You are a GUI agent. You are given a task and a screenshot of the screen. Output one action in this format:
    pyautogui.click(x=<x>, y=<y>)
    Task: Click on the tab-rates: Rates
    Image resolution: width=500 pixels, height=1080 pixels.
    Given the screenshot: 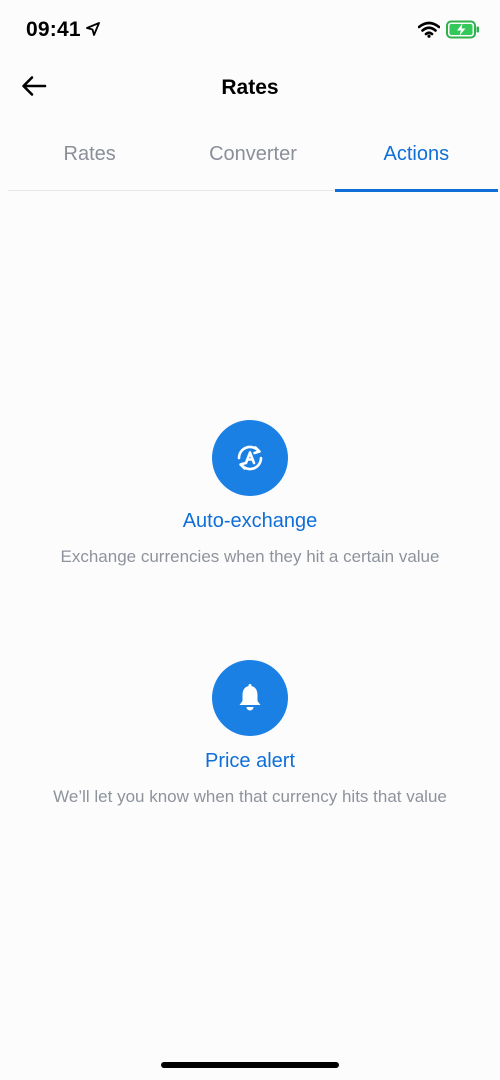 What is the action you would take?
    pyautogui.click(x=89, y=159)
    